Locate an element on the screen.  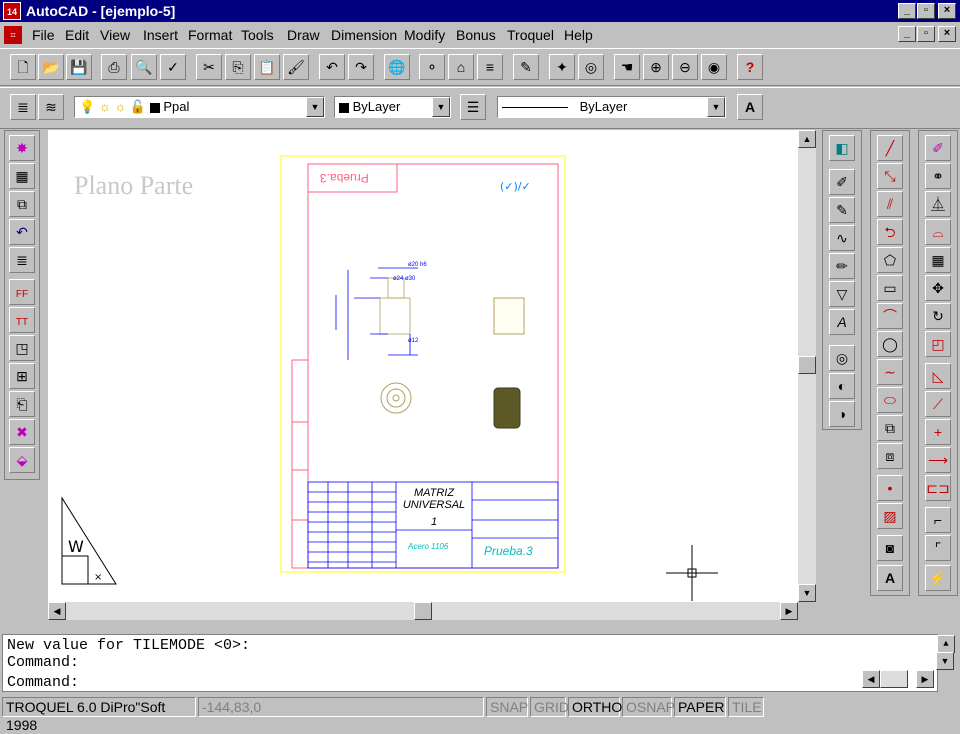
menu-insert: Insert is located at coordinates (160, 35).